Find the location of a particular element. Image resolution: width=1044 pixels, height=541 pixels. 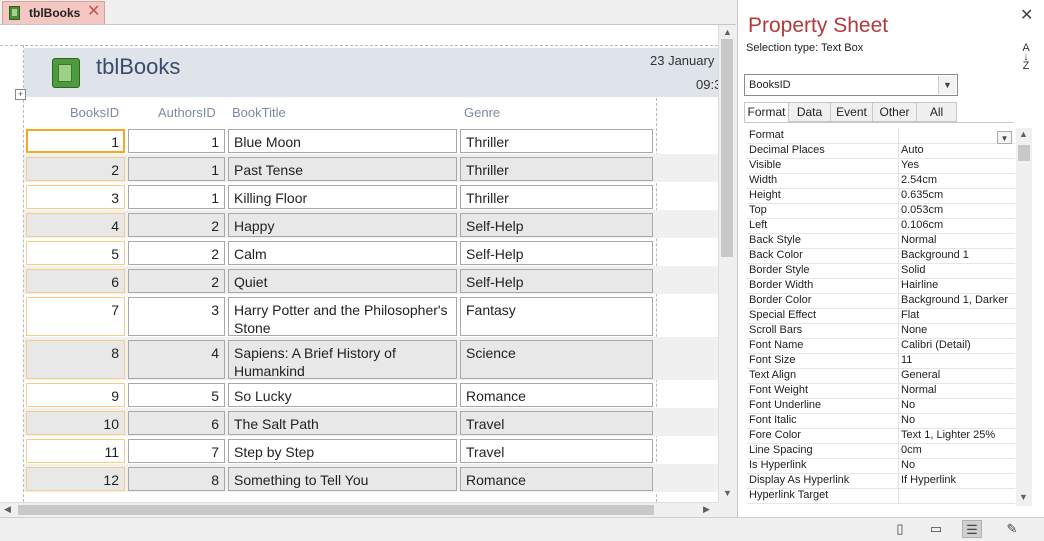

property-row: Font Underline No is located at coordinates (881, 406).